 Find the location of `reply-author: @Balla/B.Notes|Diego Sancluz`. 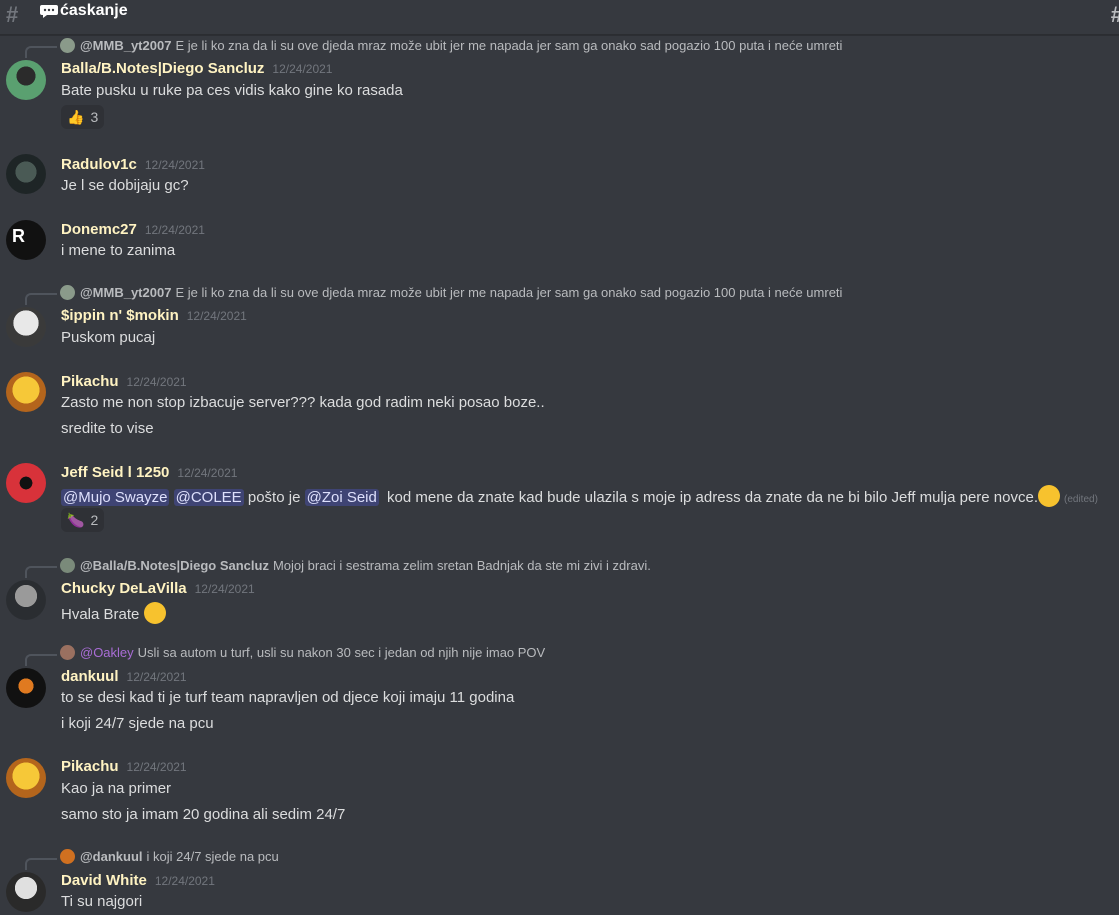

reply-author: @Balla/B.Notes|Diego Sancluz is located at coordinates (174, 565).